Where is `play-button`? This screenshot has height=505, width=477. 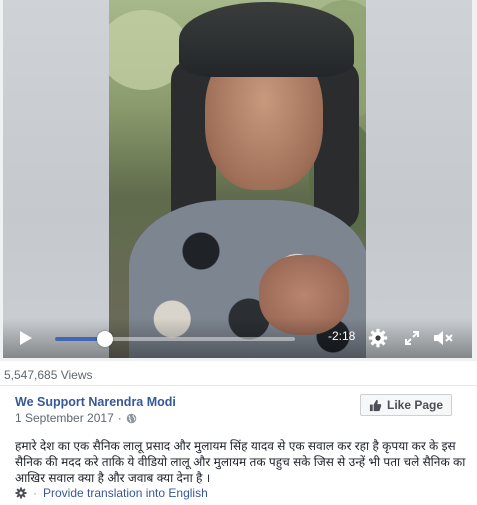
play-button is located at coordinates (26, 338).